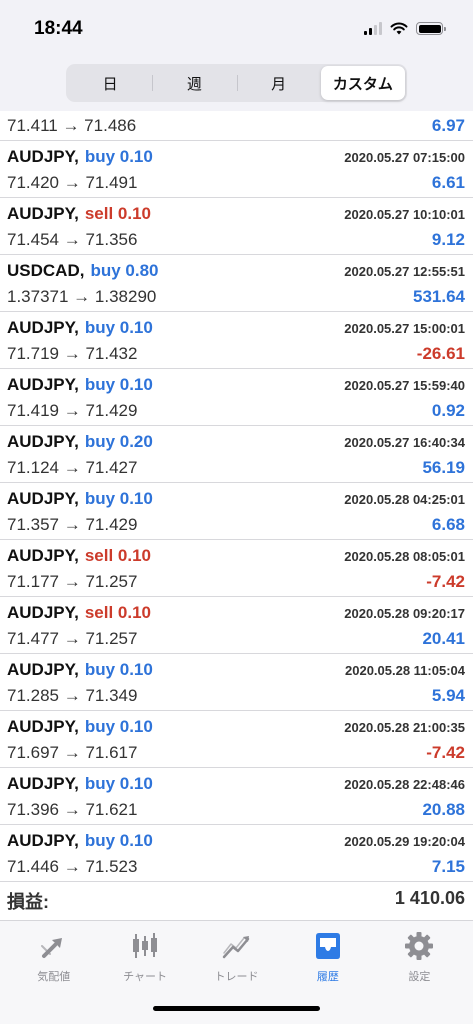 The height and width of the screenshot is (1024, 473). Describe the element at coordinates (236, 900) in the screenshot. I see `profit-summary: 損益: 1 410.06` at that location.